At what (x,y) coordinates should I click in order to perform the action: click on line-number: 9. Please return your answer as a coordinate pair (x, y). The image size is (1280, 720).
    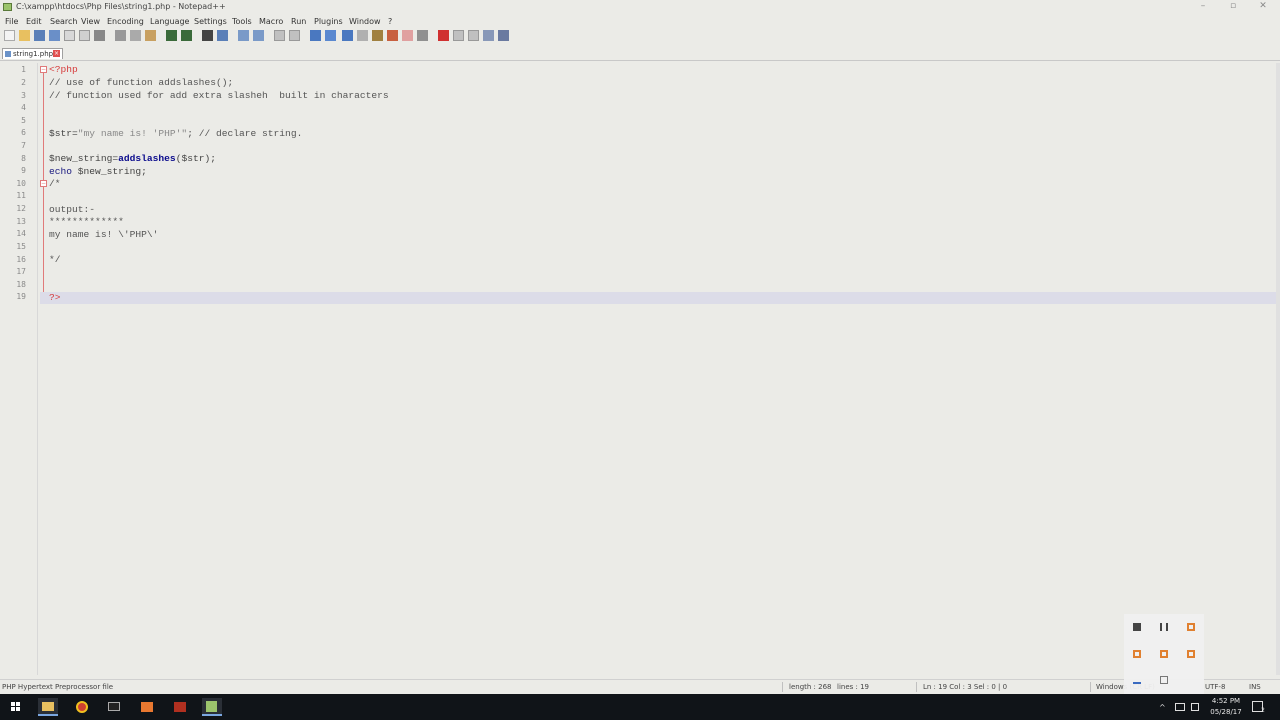
    Looking at the image, I should click on (23, 170).